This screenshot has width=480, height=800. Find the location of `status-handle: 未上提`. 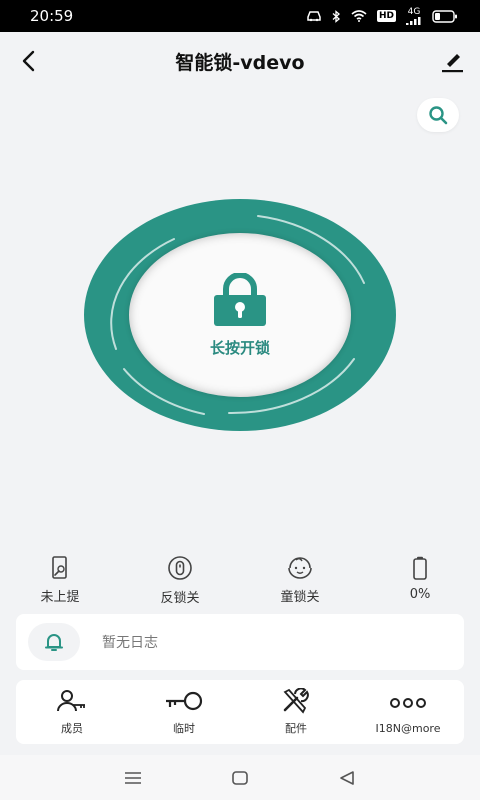

status-handle: 未上提 is located at coordinates (60, 580).